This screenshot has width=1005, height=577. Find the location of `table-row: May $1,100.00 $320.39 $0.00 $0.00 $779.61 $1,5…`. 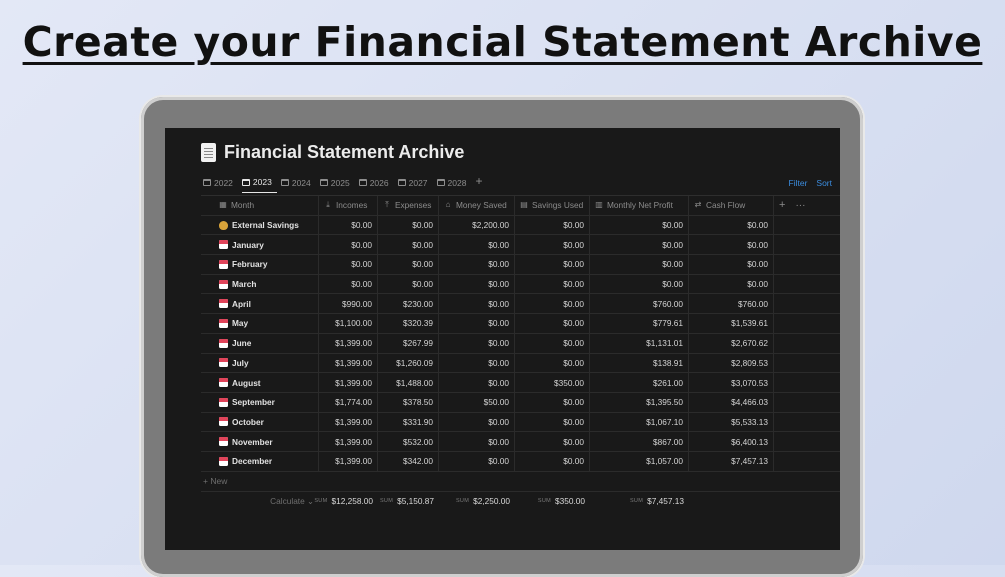

table-row: May $1,100.00 $320.39 $0.00 $0.00 $779.61 $1,5… is located at coordinates (520, 324).